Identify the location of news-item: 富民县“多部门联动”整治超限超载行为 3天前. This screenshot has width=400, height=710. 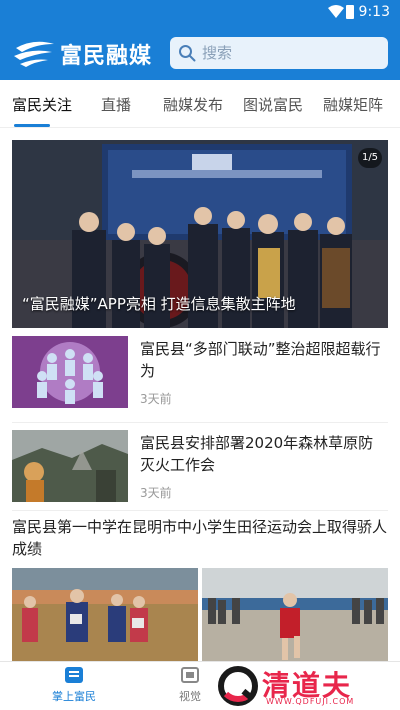
(200, 377).